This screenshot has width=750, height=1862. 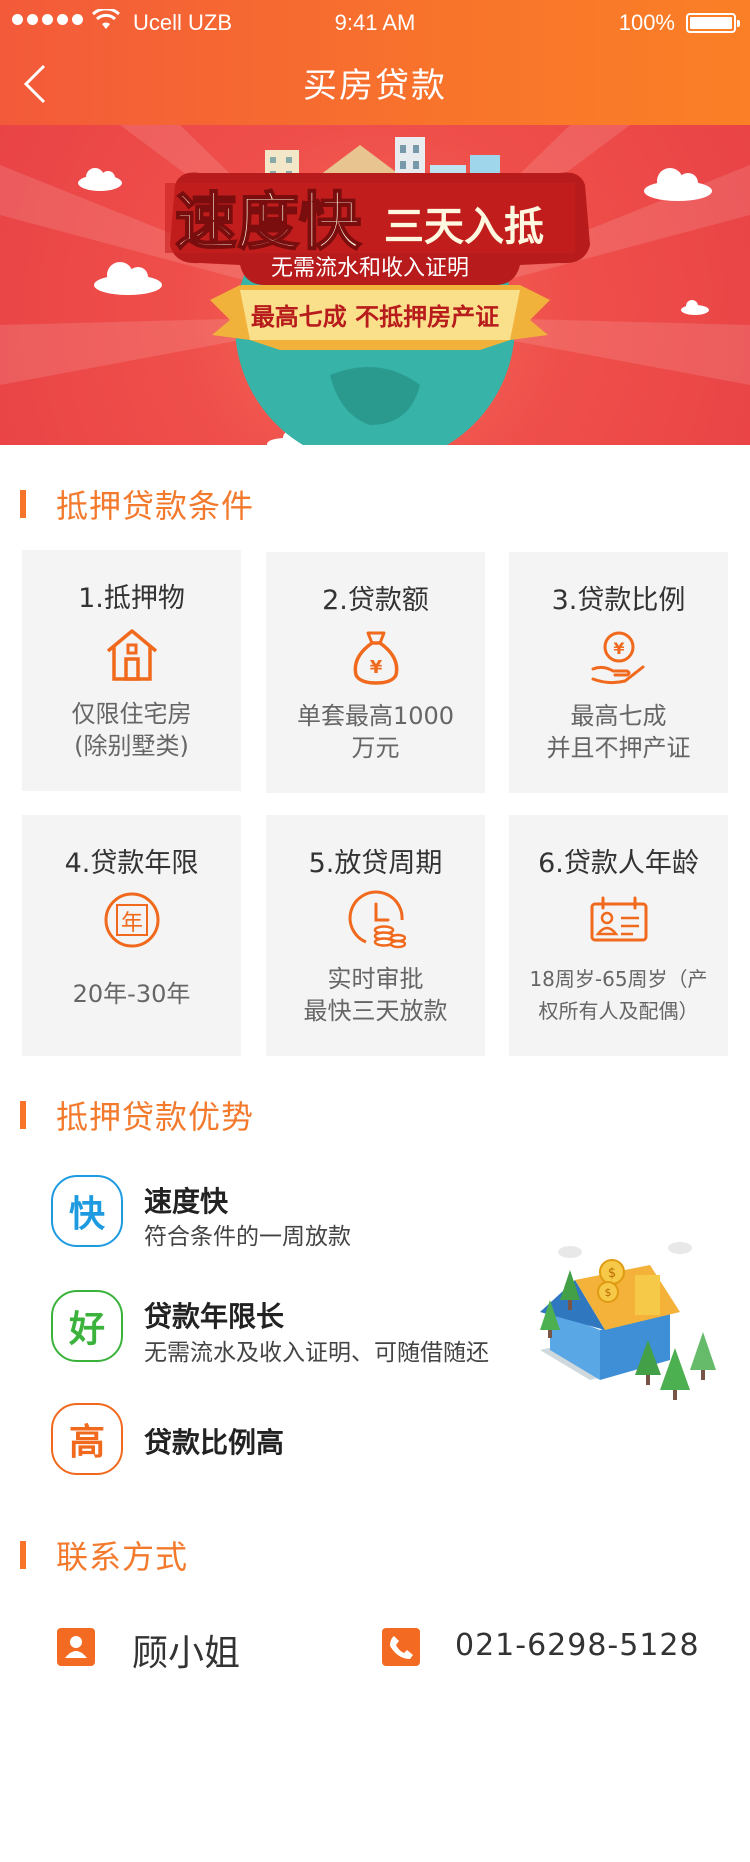 What do you see at coordinates (155, 506) in the screenshot?
I see `conditions-heading-text: 抵押贷款条件` at bounding box center [155, 506].